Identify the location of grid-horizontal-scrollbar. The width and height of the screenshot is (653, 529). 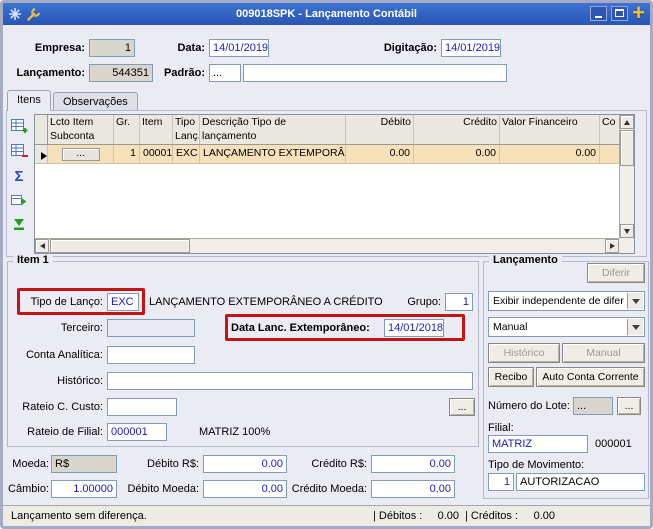
(327, 245).